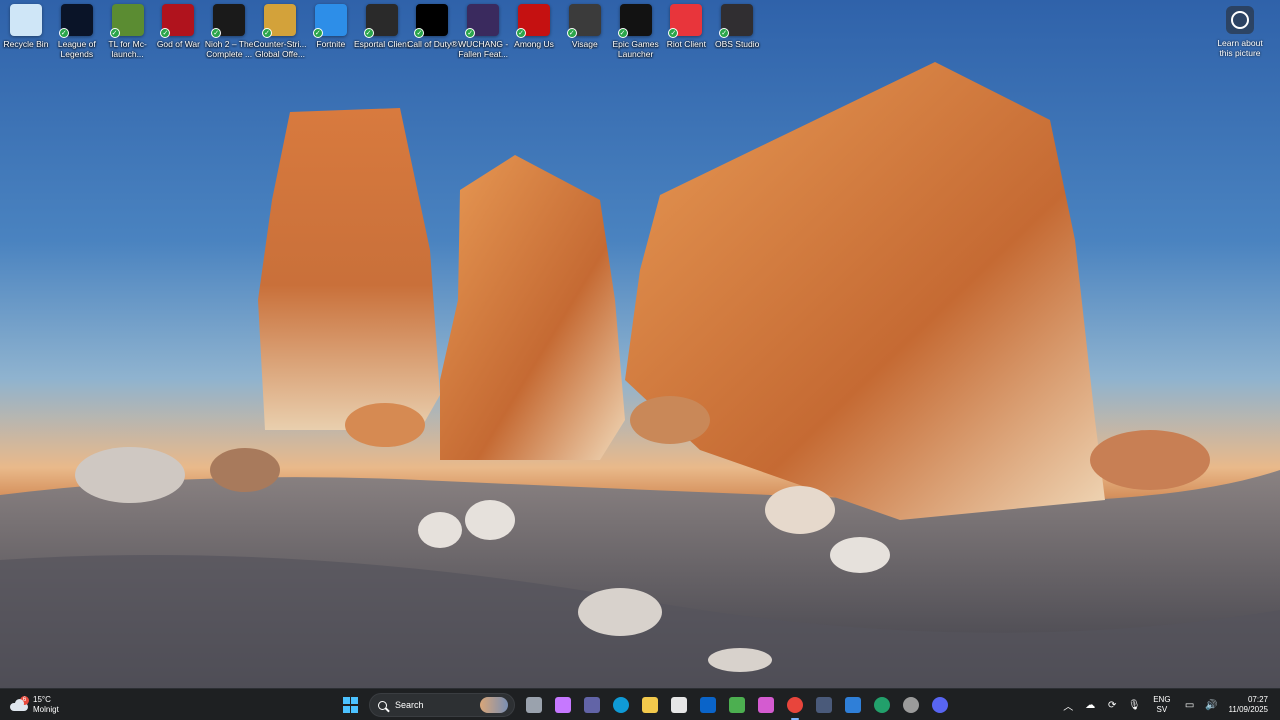 This screenshot has width=1280, height=720. Describe the element at coordinates (1257, 699) in the screenshot. I see `clock-time: 07:27` at that location.